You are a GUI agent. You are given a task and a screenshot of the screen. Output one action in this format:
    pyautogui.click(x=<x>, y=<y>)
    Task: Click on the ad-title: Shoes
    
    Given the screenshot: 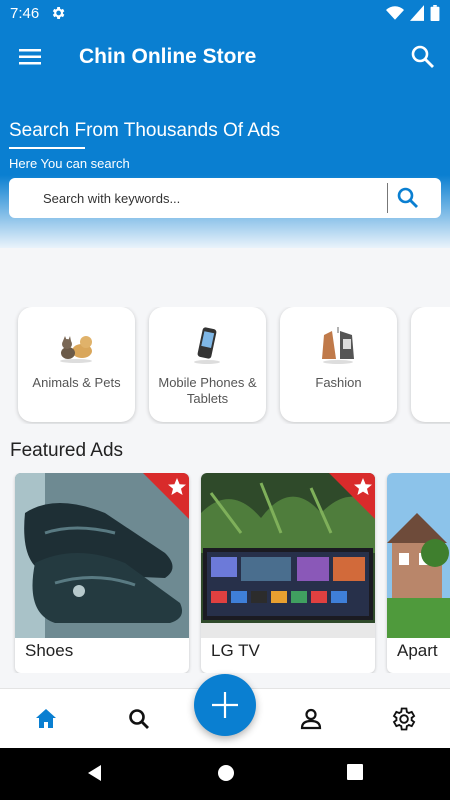 What is the action you would take?
    pyautogui.click(x=49, y=650)
    